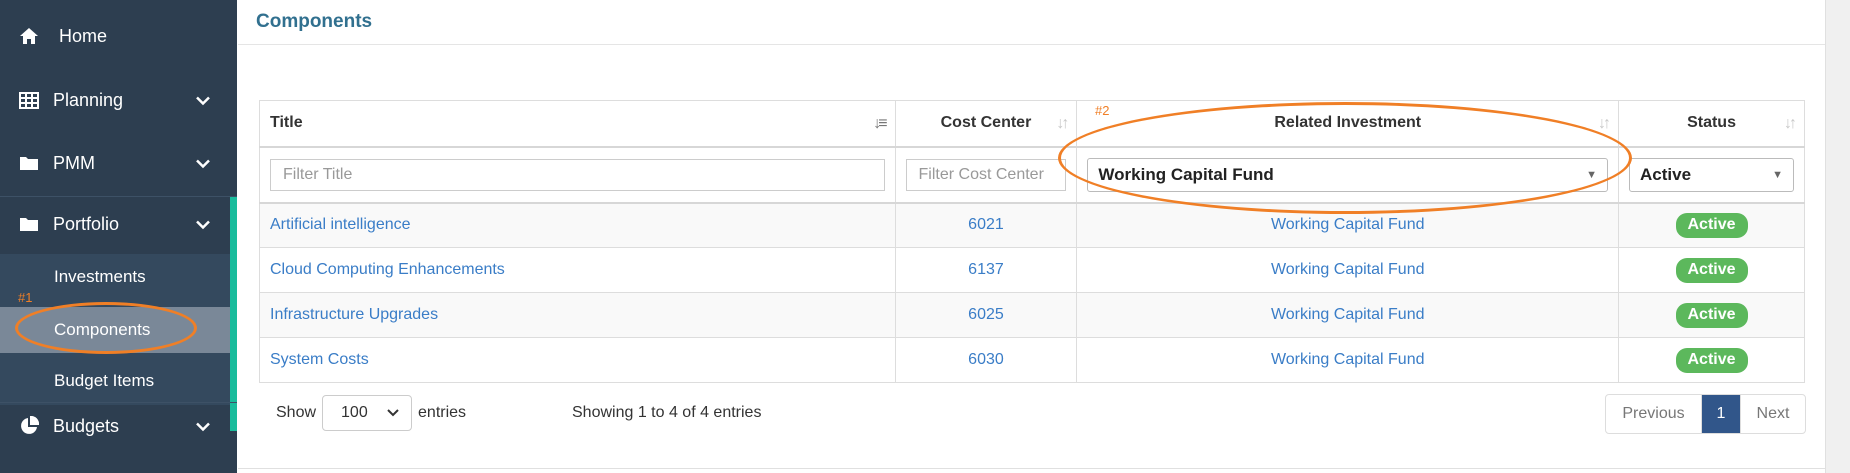  Describe the element at coordinates (880, 123) in the screenshot. I see `sort-ascending-icon: ↓≡` at that location.